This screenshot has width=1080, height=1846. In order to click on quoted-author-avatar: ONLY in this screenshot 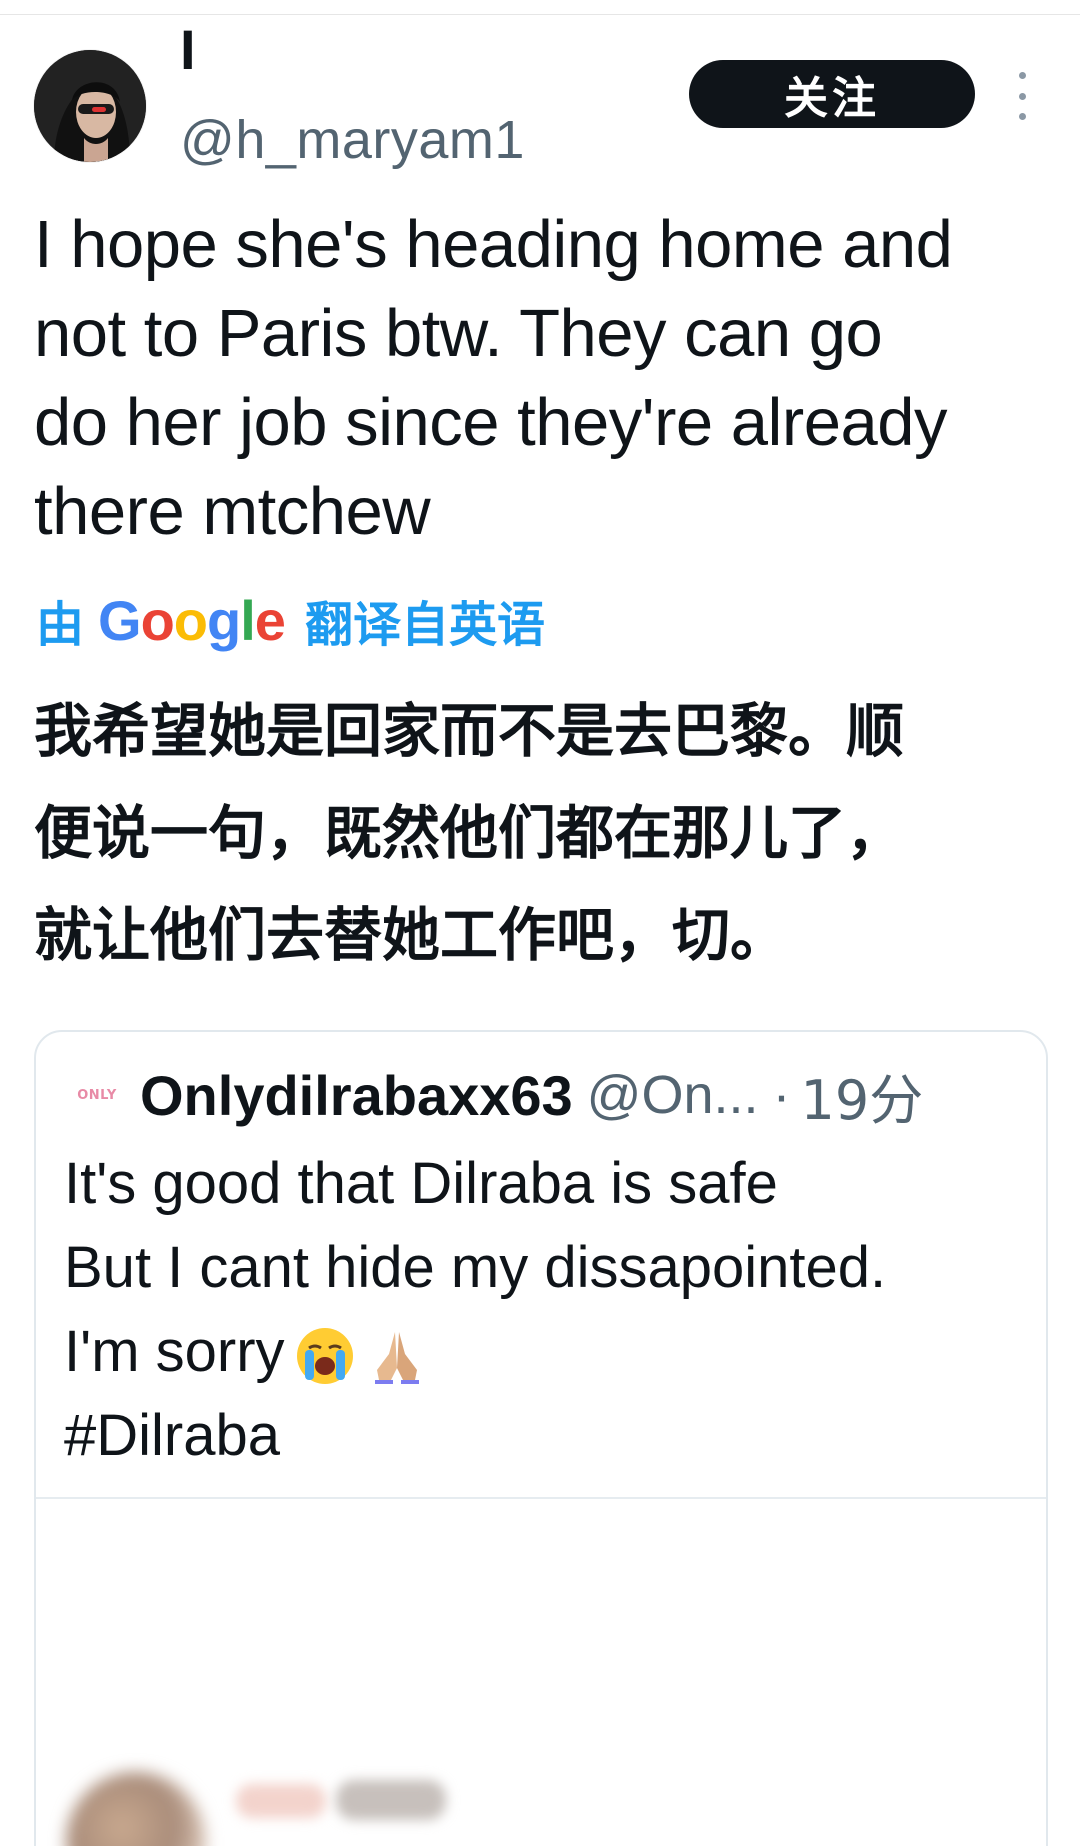, I will do `click(97, 1095)`.